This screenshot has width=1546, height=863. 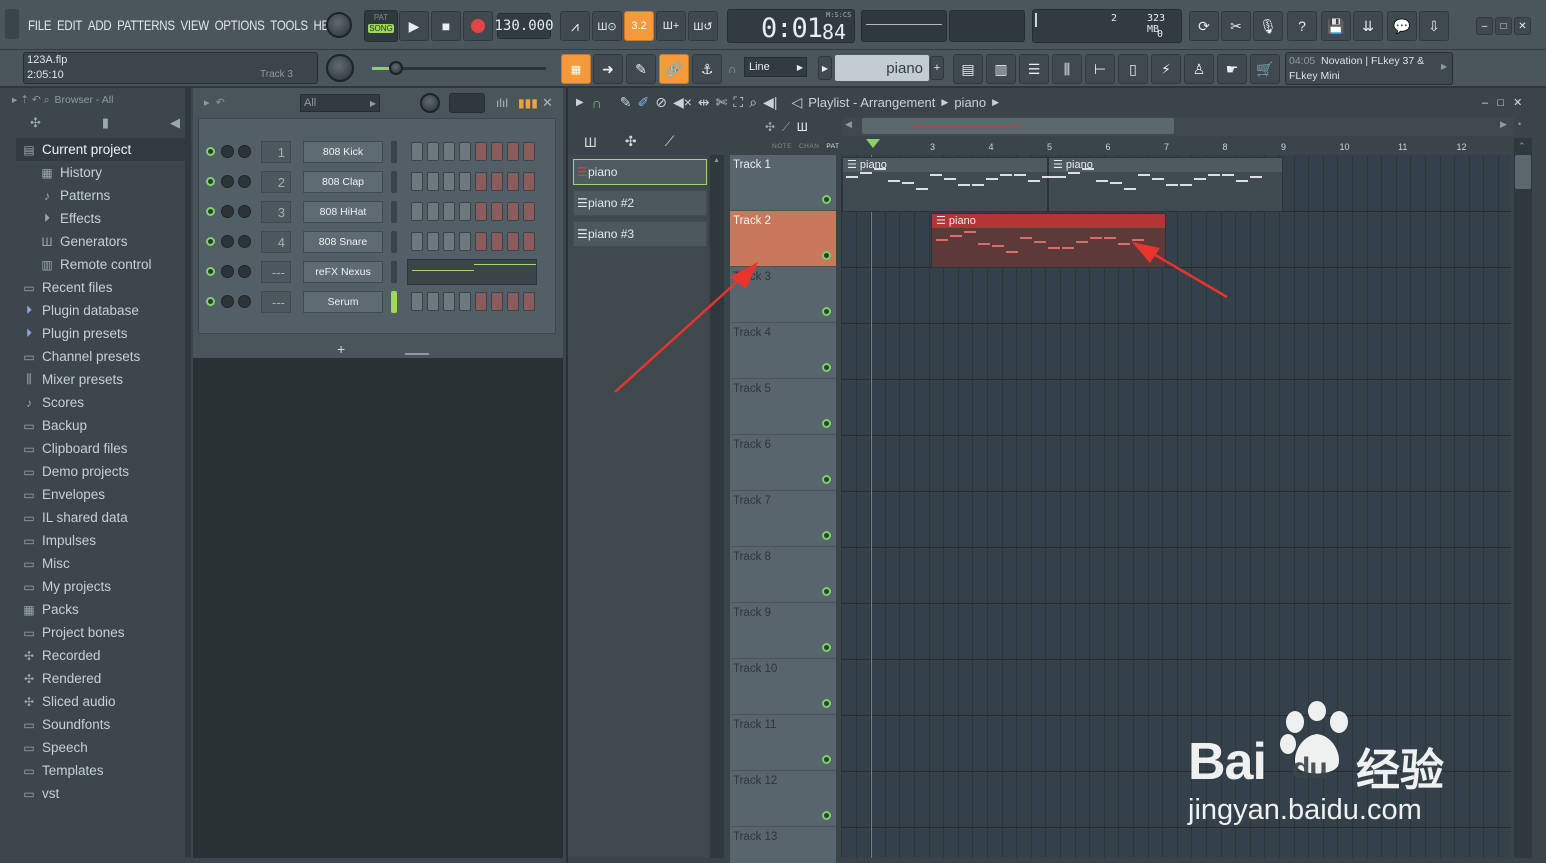 I want to click on stop-button: ■, so click(x=446, y=26).